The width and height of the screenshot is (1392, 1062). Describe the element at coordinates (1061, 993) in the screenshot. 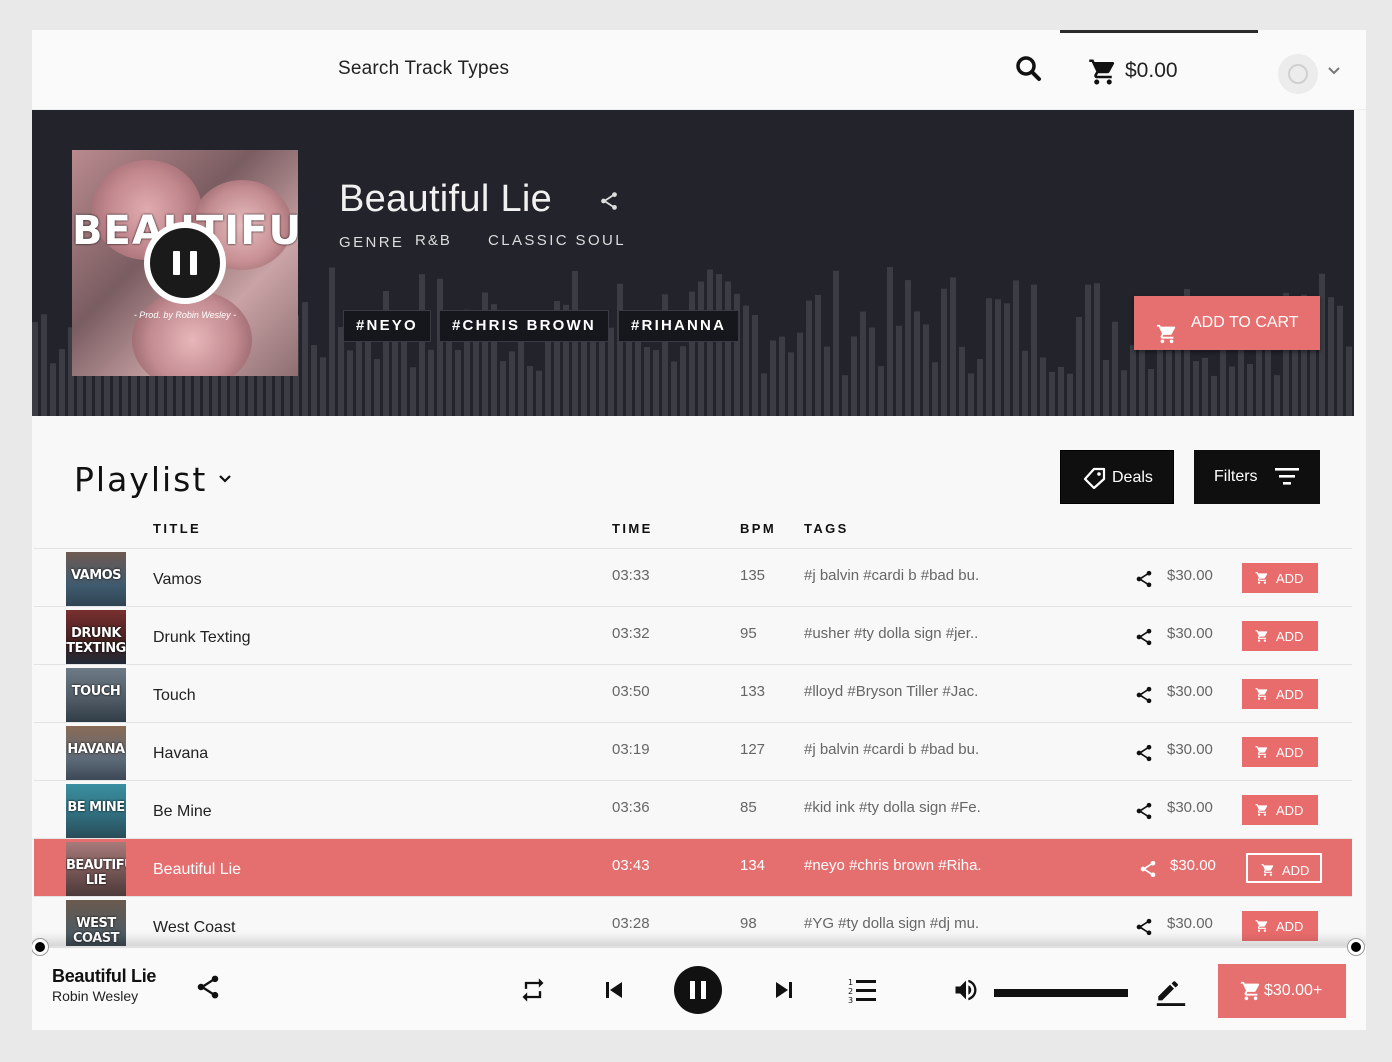

I see `volume-slider` at that location.